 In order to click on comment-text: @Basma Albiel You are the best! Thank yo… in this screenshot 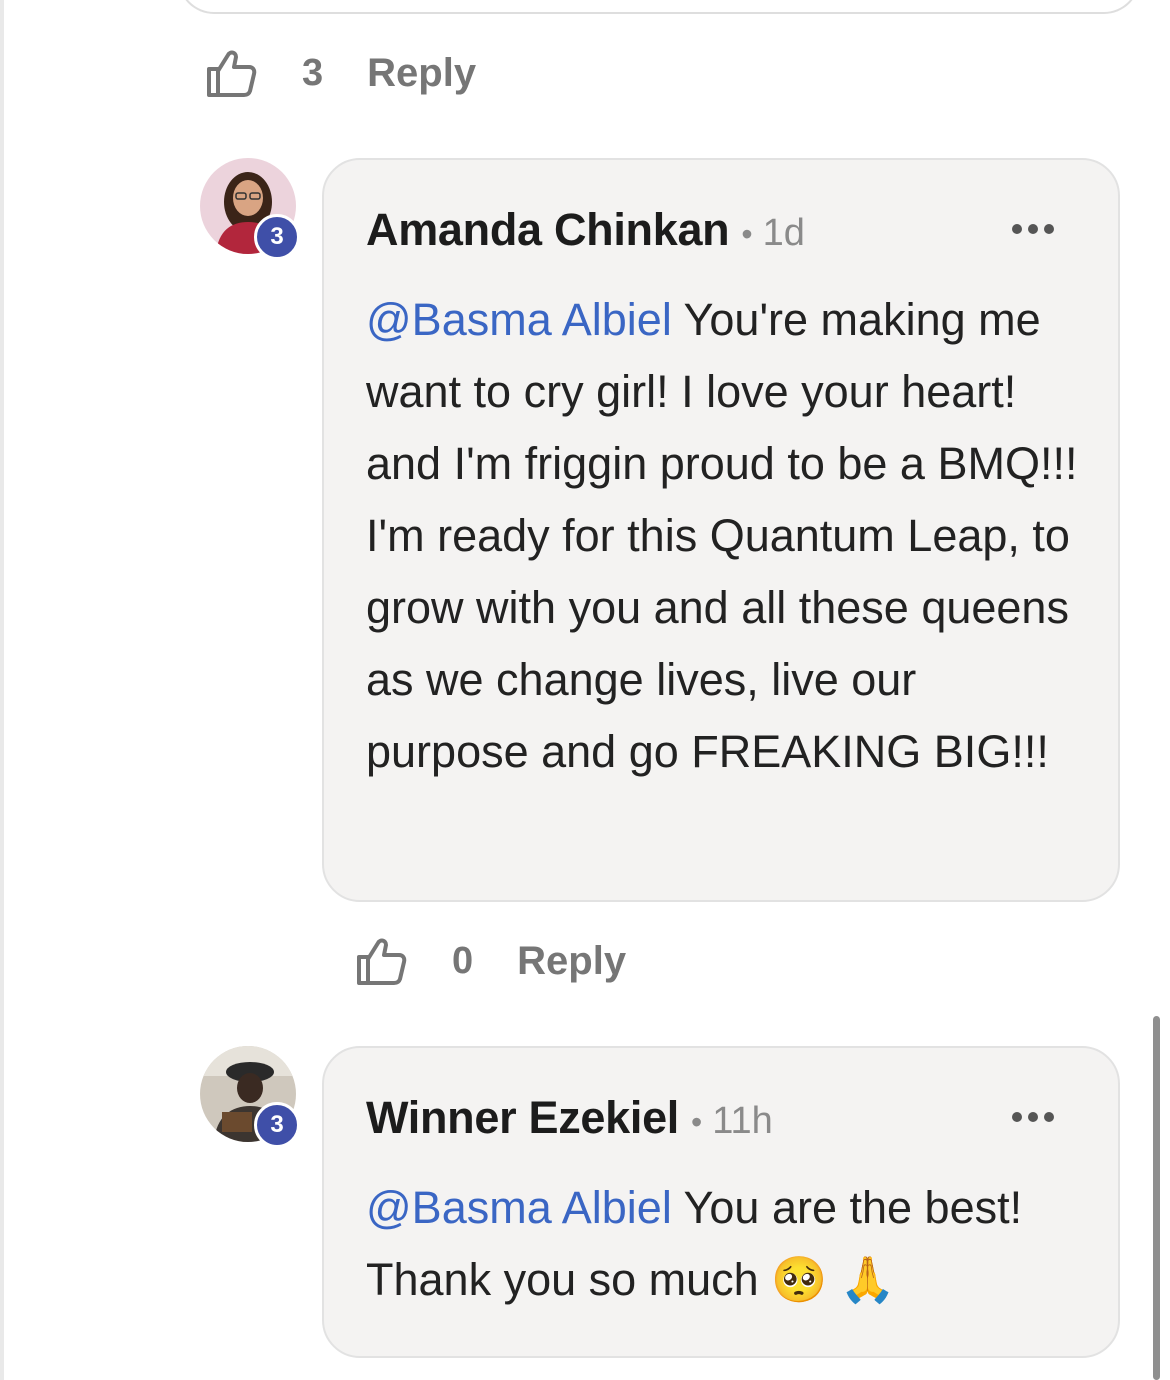, I will do `click(722, 1244)`.